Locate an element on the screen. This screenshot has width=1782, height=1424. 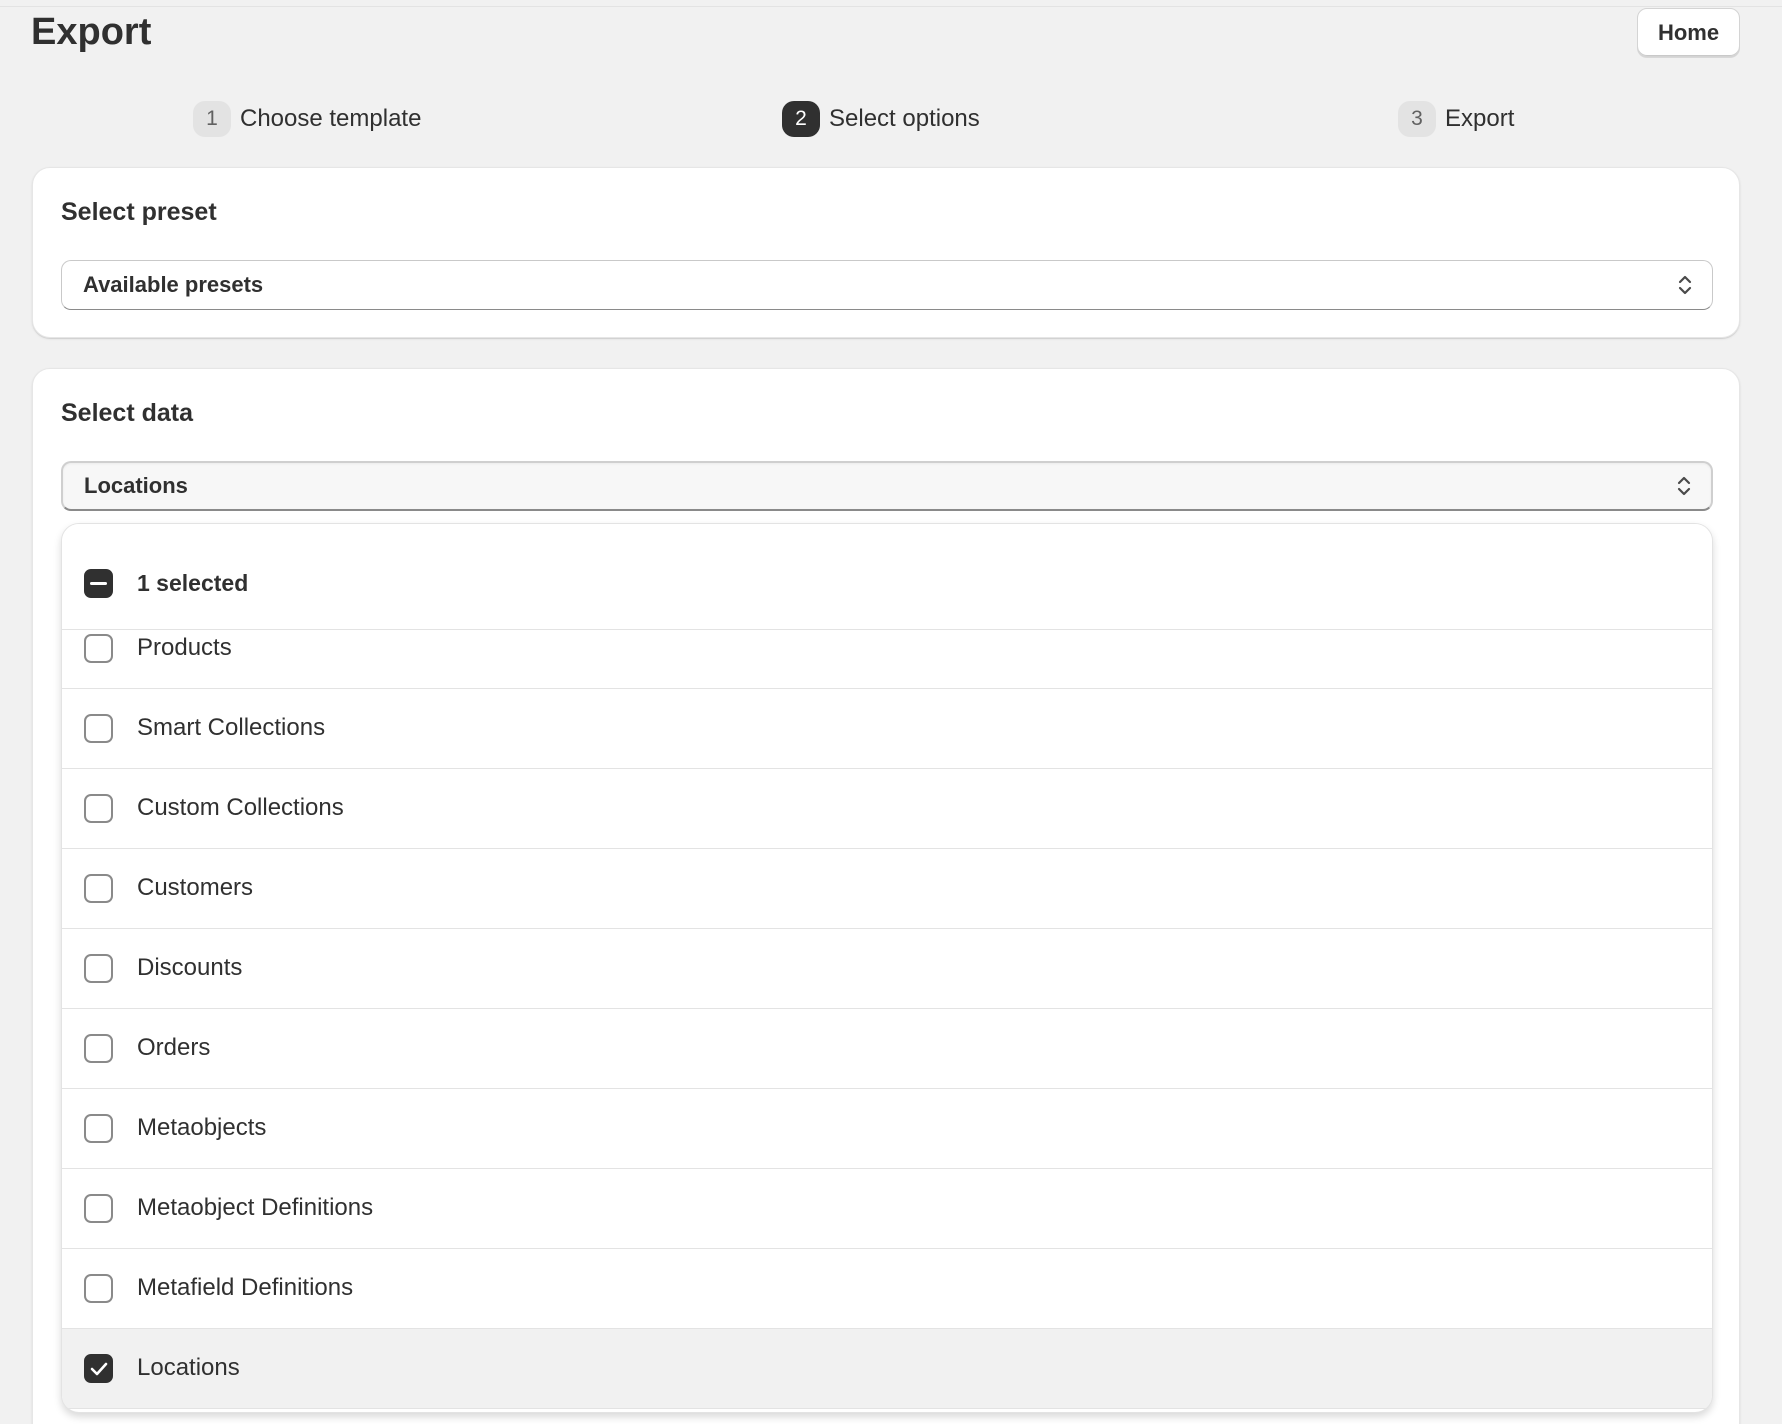
minus-icon is located at coordinates (98, 583).